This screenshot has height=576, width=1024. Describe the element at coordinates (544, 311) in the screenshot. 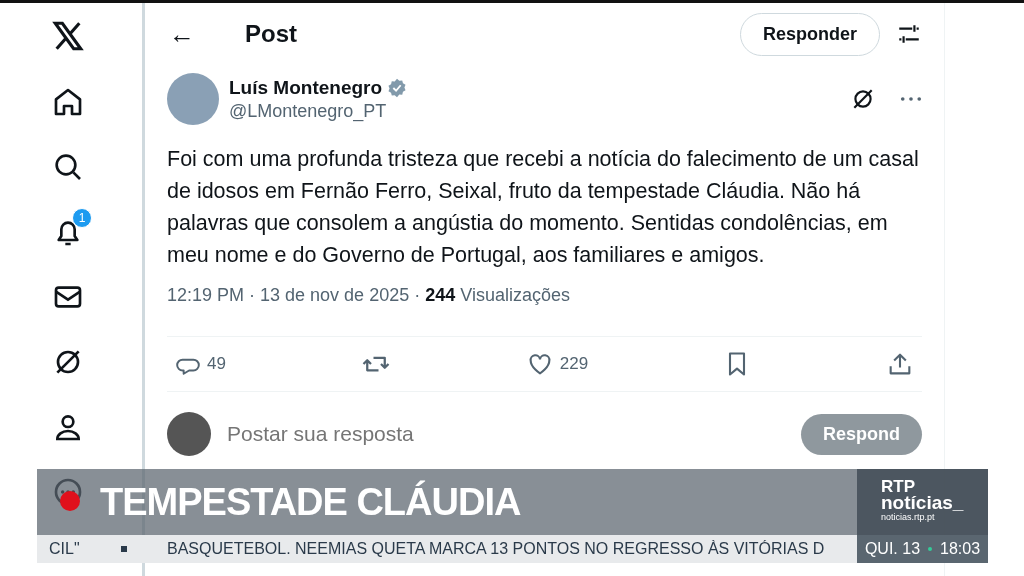

I see `post-meta: 12:19 PM · 13 de nov de 2025 · 244 Visualizações` at that location.